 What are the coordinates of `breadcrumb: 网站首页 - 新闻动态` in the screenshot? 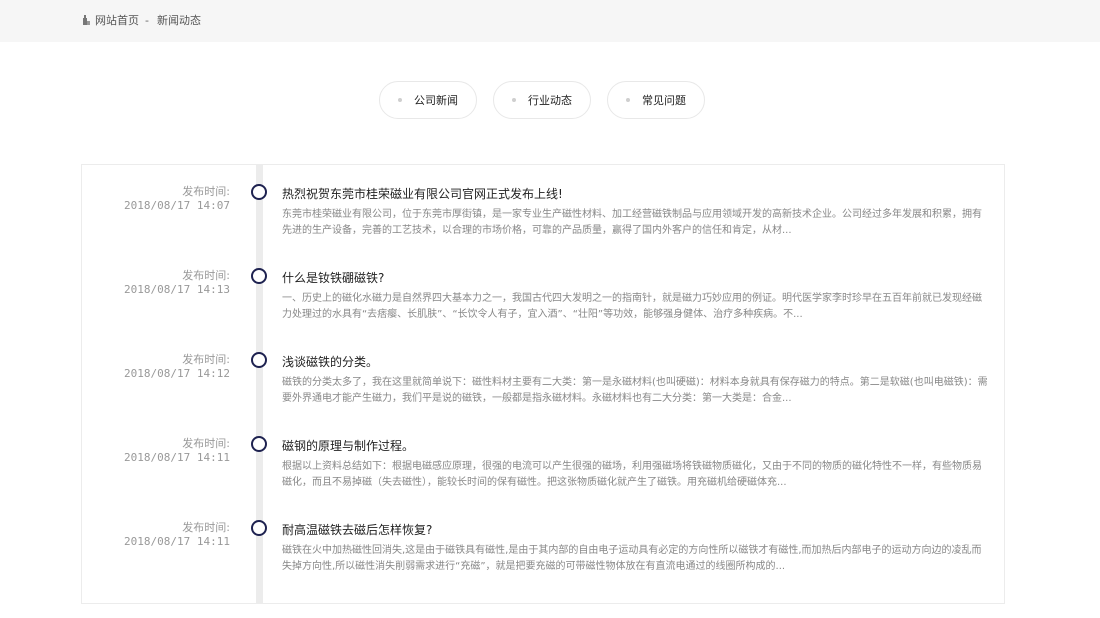 It's located at (141, 20).